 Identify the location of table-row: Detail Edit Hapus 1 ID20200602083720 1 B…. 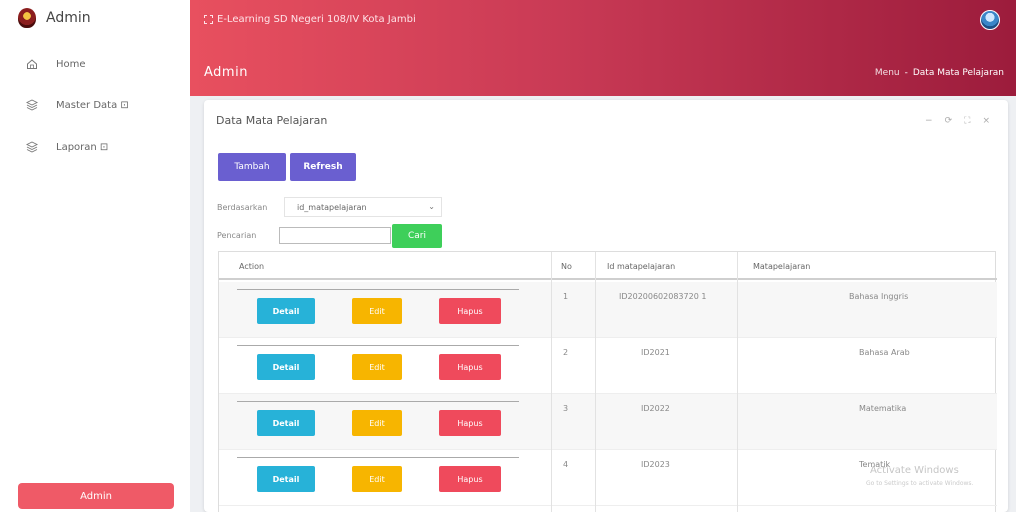
(608, 310).